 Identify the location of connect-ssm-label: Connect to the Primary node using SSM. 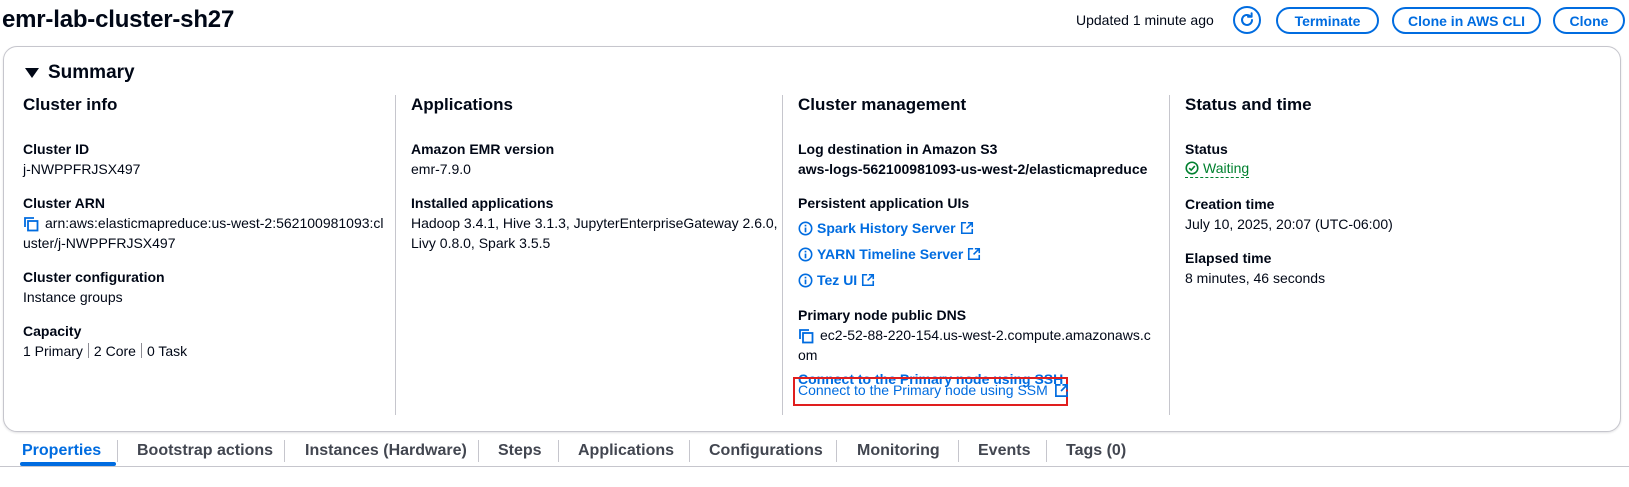
(923, 390).